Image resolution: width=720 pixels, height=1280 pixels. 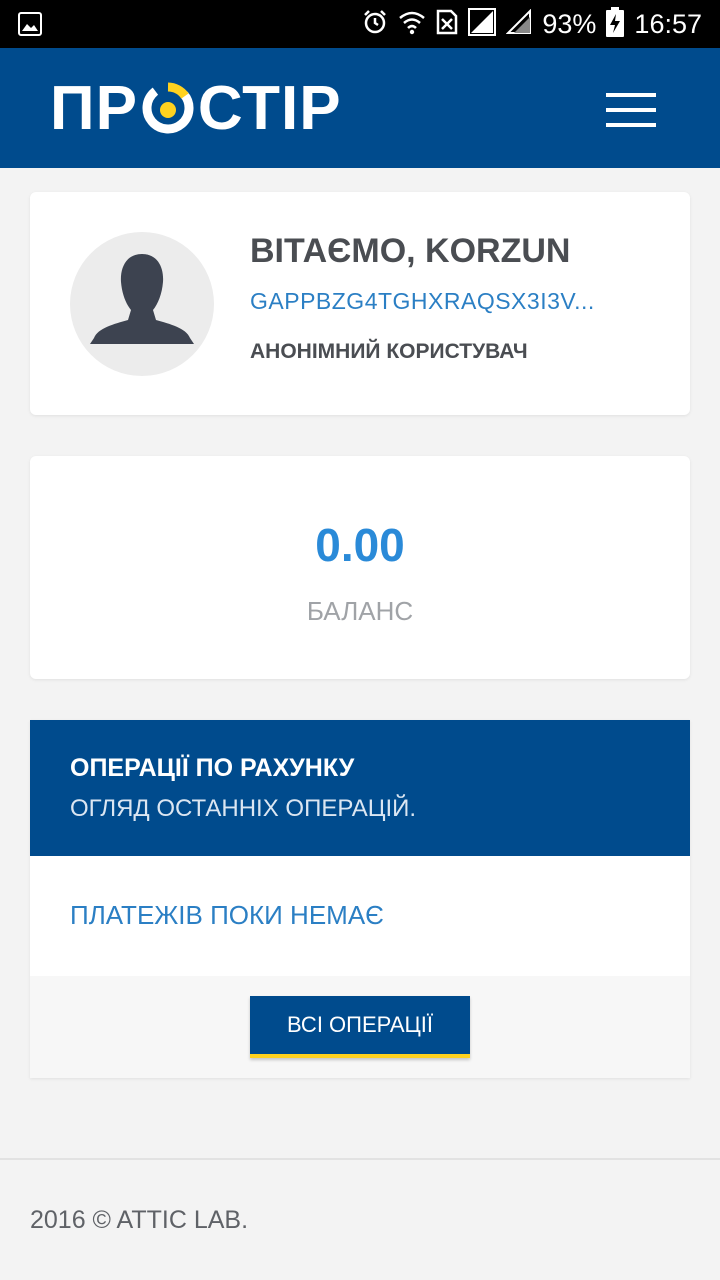 What do you see at coordinates (375, 24) in the screenshot?
I see `alarm-icon` at bounding box center [375, 24].